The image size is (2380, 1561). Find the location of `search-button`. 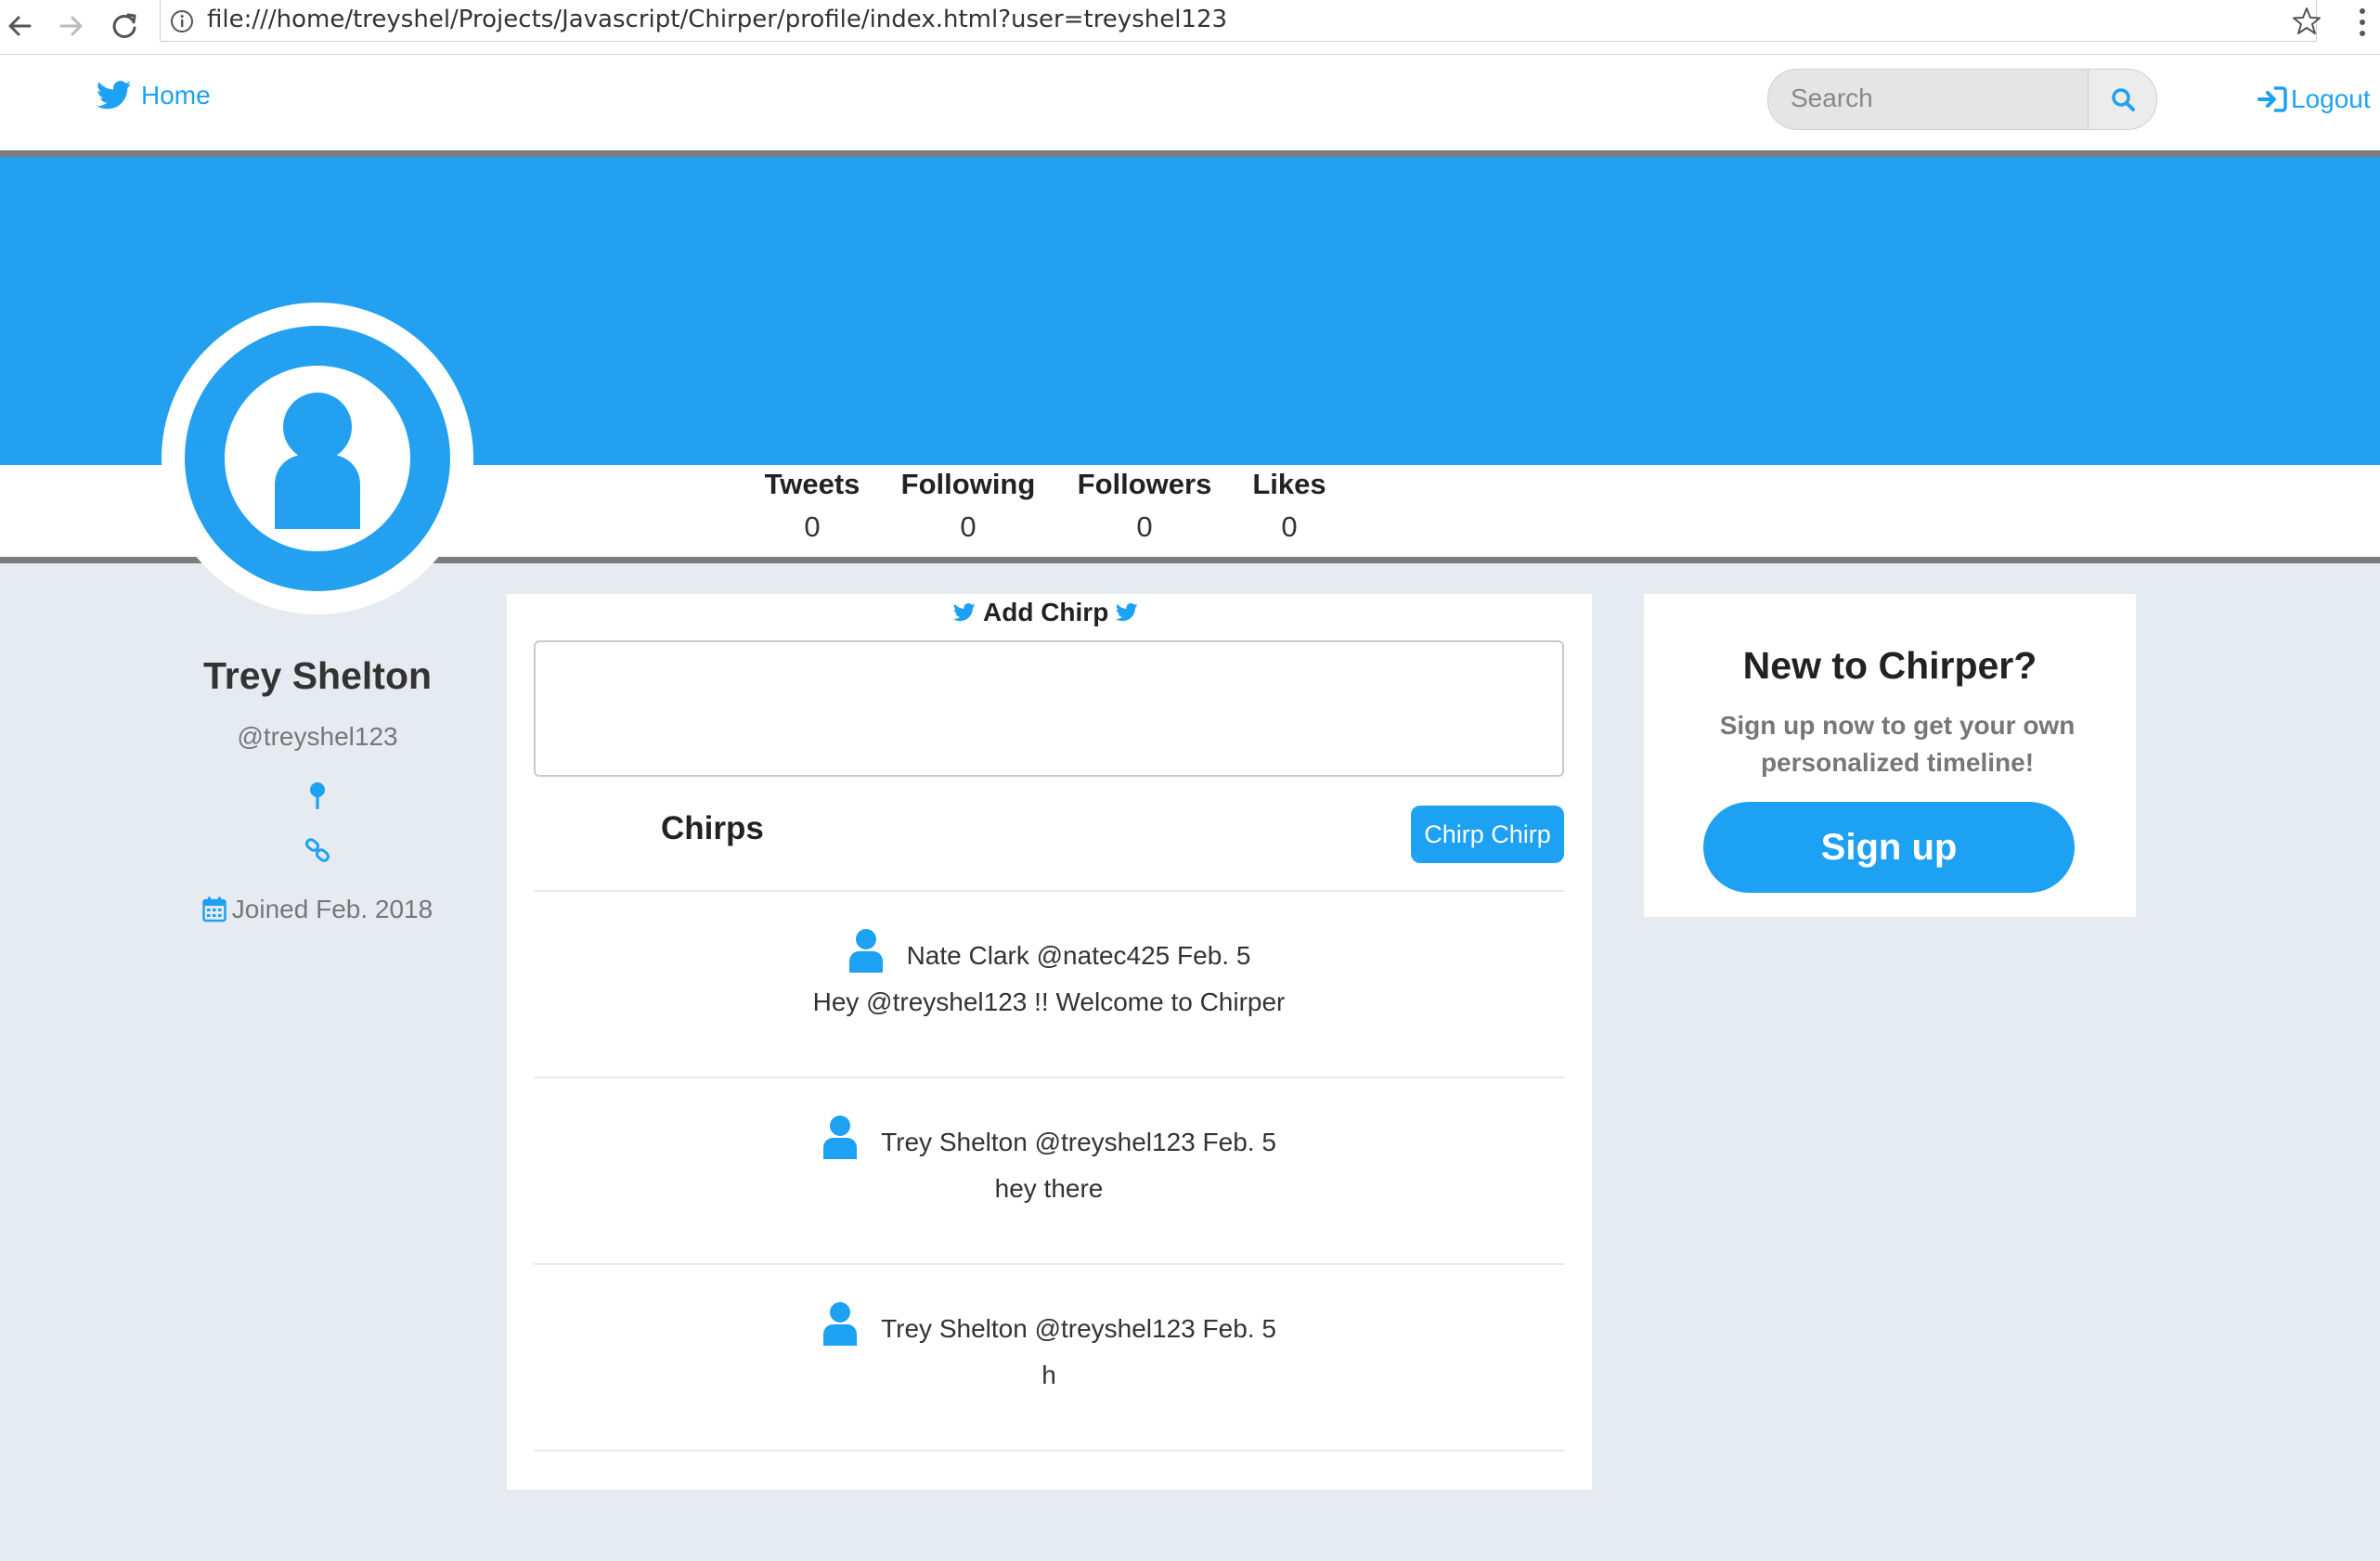

search-button is located at coordinates (2122, 99).